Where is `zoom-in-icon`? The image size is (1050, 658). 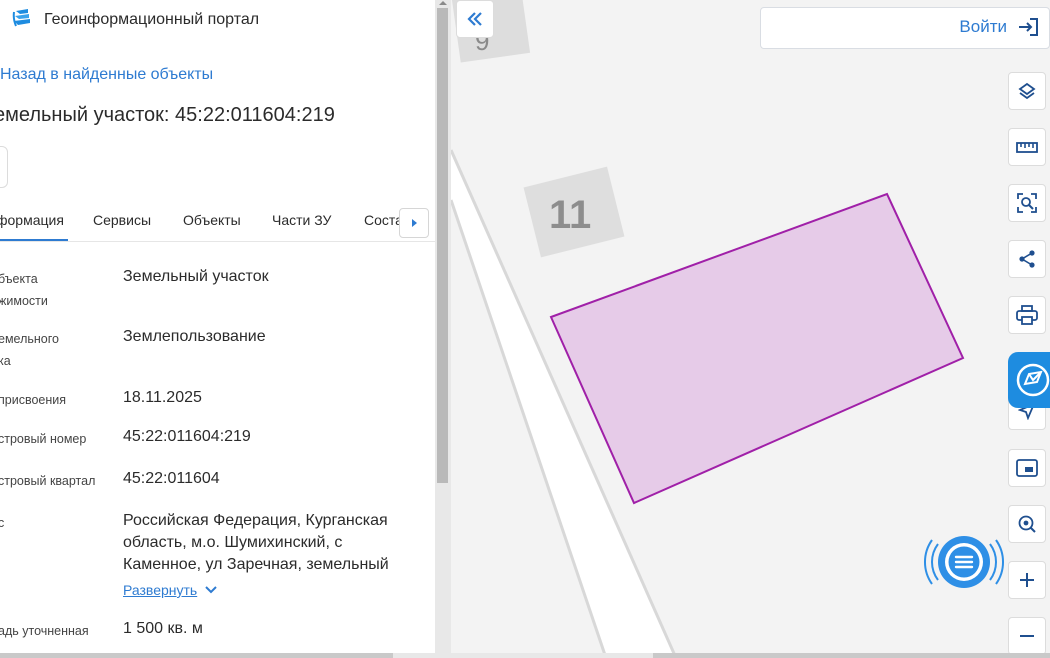
zoom-in-icon is located at coordinates (1027, 580).